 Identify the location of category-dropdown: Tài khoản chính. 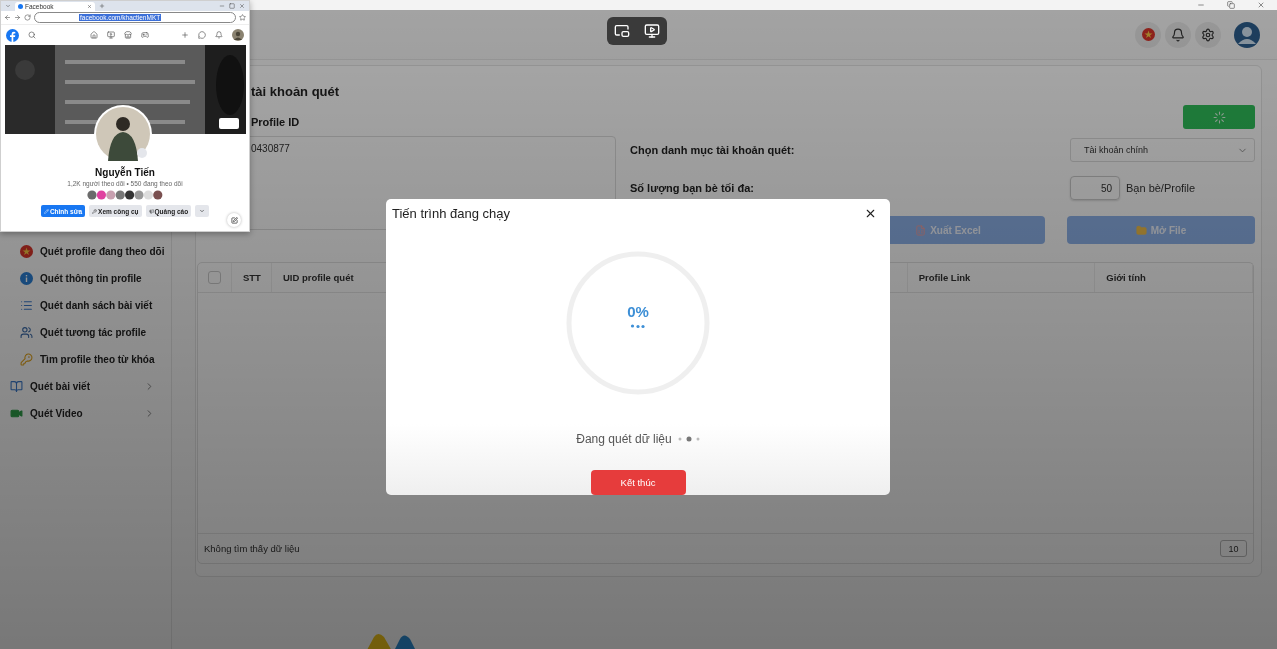
(1162, 150).